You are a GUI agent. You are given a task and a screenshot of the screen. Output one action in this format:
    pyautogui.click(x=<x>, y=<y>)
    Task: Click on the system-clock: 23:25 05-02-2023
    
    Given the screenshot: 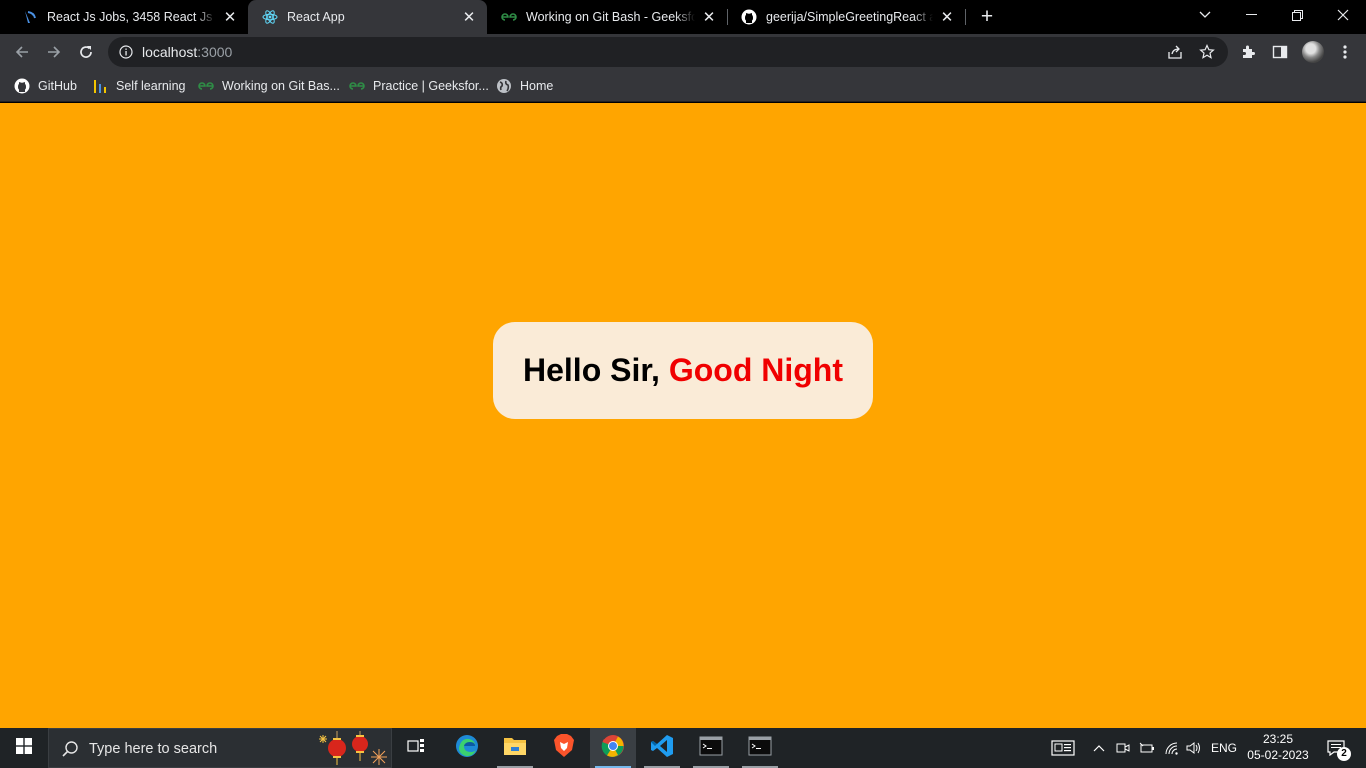 What is the action you would take?
    pyautogui.click(x=1278, y=747)
    